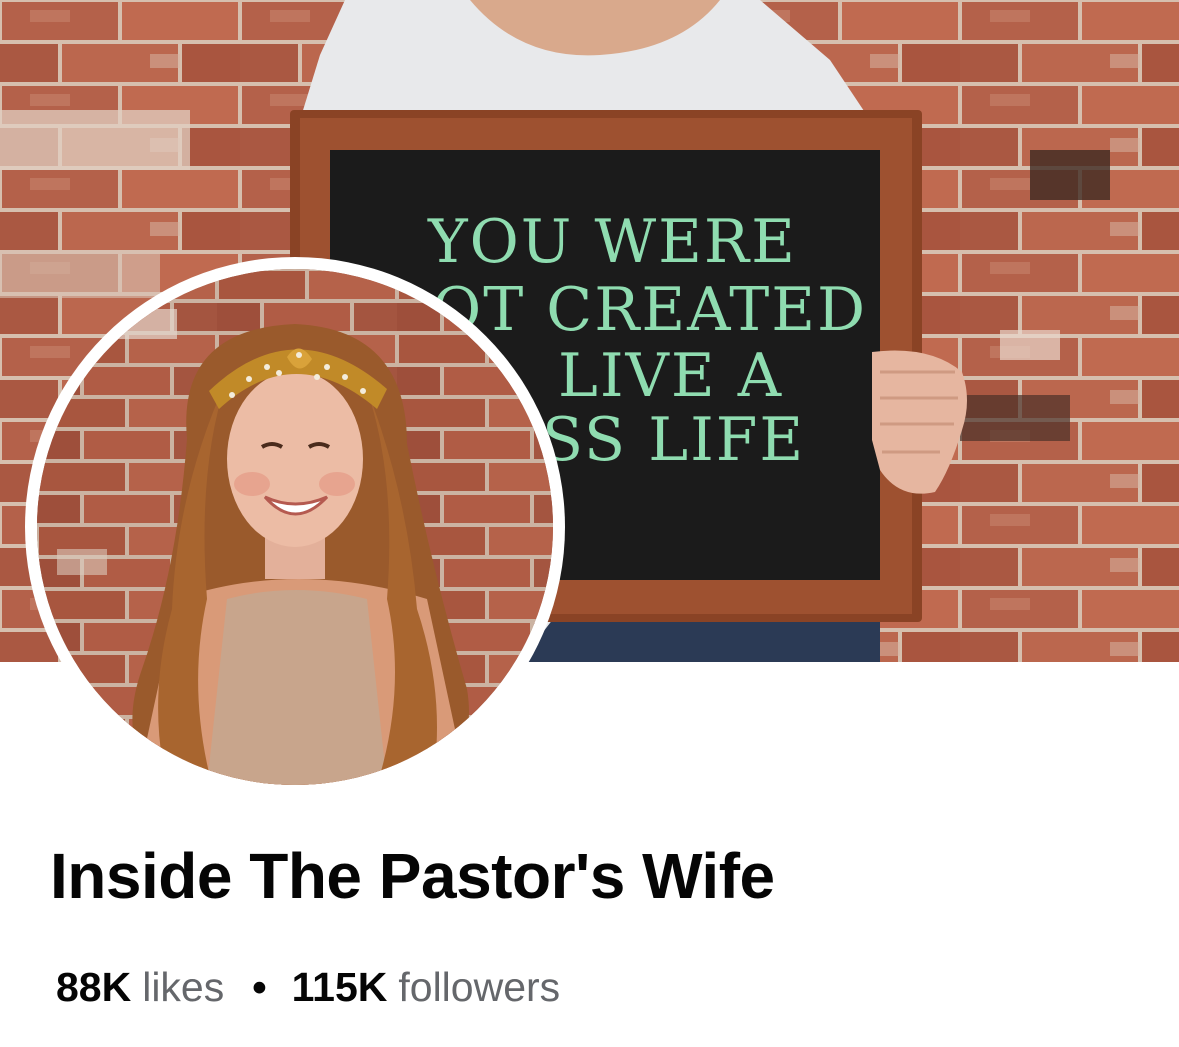  Describe the element at coordinates (340, 987) in the screenshot. I see `followers-count: 115K` at that location.